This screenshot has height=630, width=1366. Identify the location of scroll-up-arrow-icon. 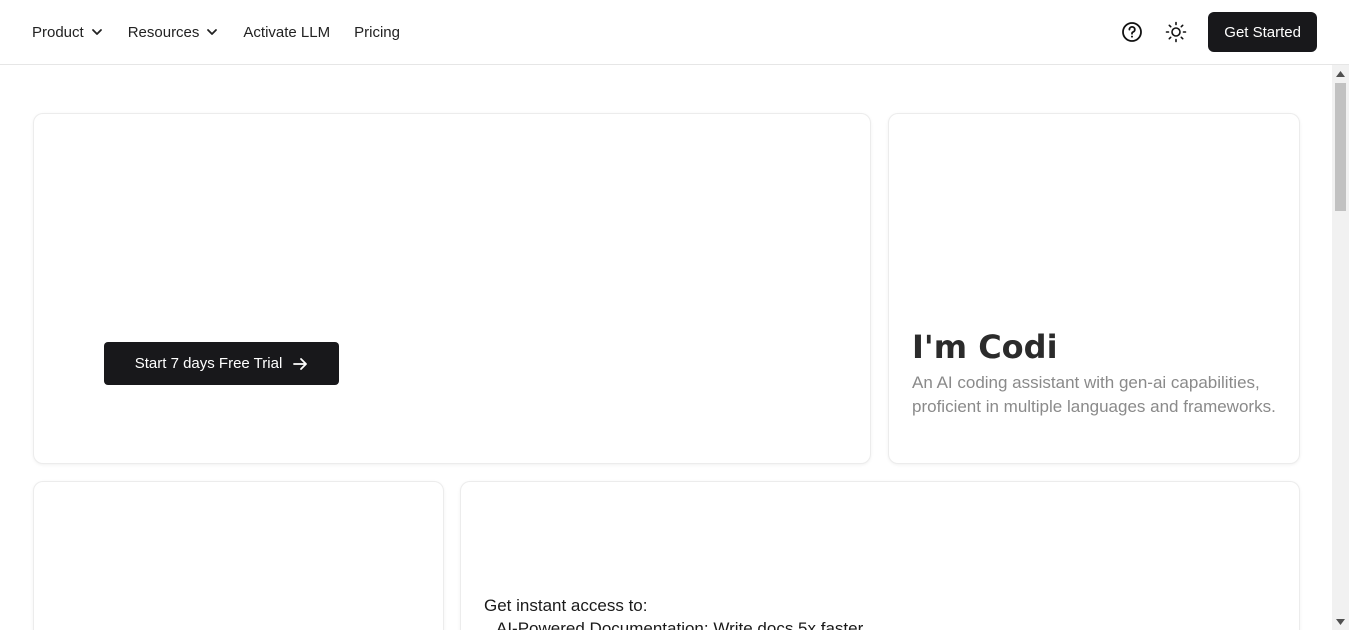
(1340, 73).